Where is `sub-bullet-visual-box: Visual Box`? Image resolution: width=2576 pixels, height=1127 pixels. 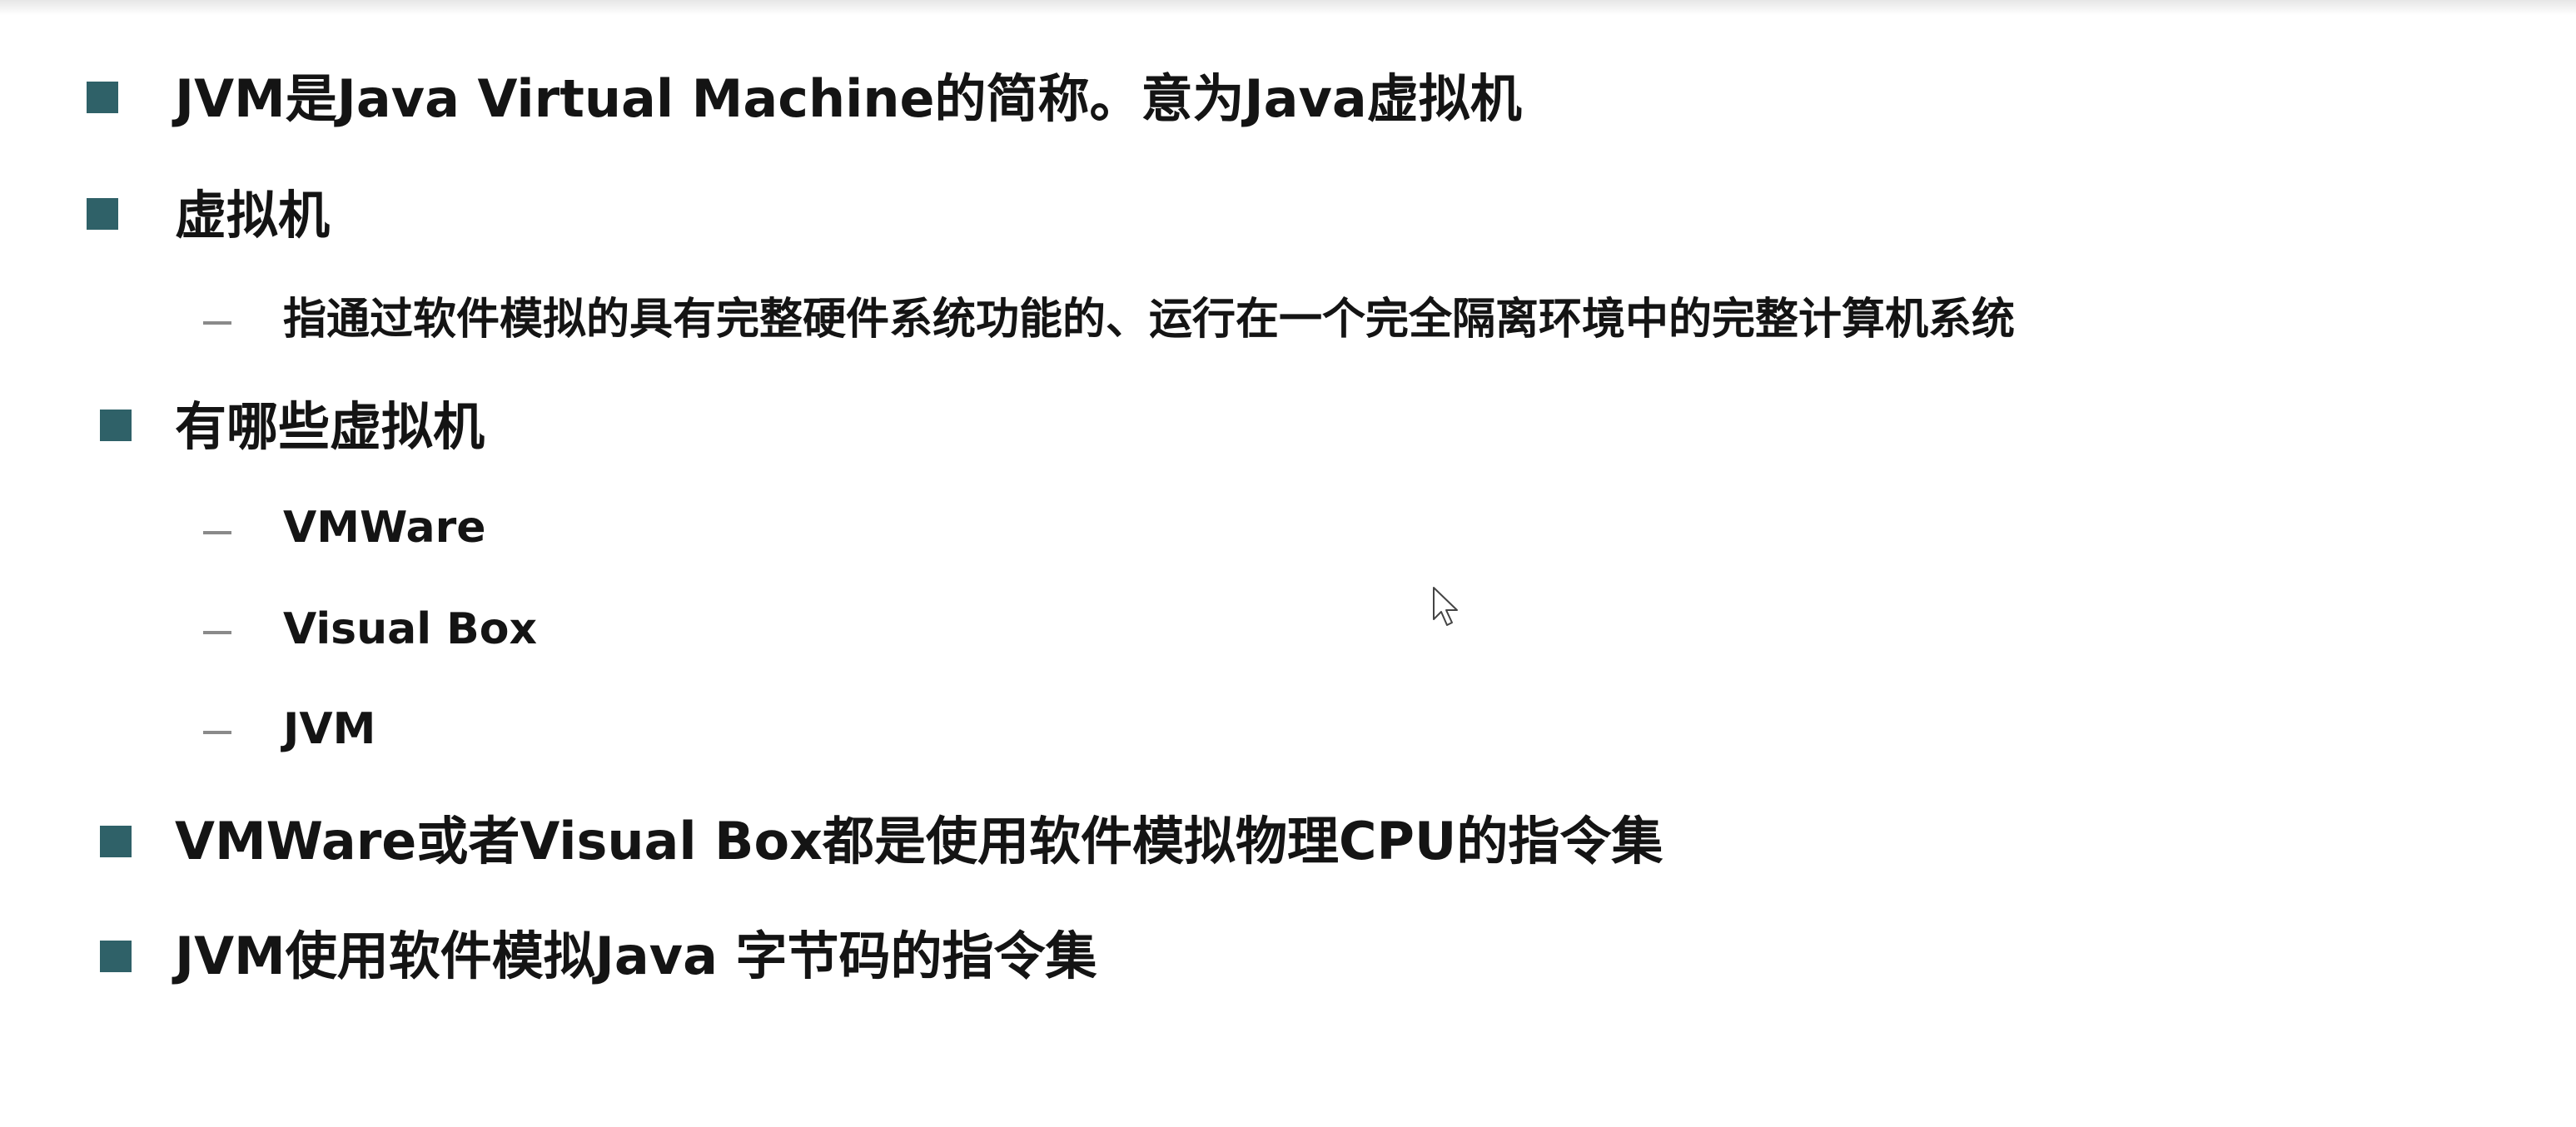
sub-bullet-visual-box: Visual Box is located at coordinates (410, 629).